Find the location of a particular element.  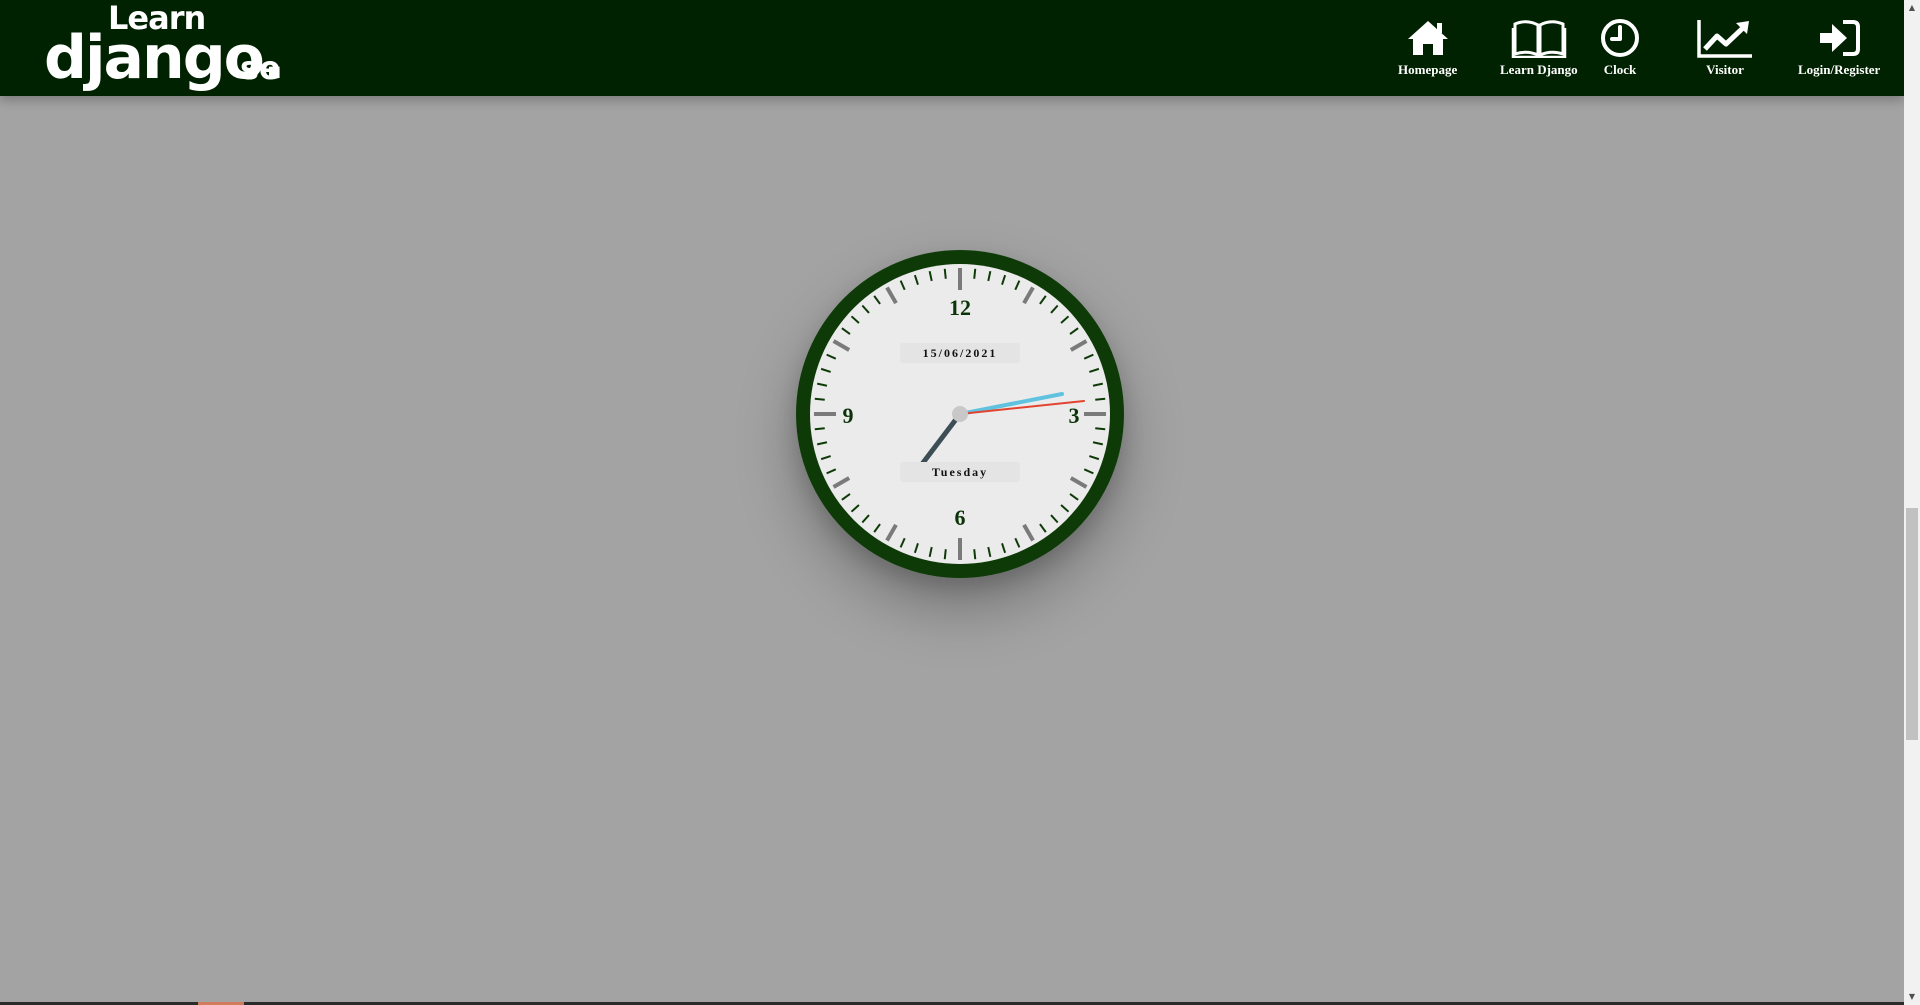

nav-homepage: Homepage is located at coordinates (1427, 51).